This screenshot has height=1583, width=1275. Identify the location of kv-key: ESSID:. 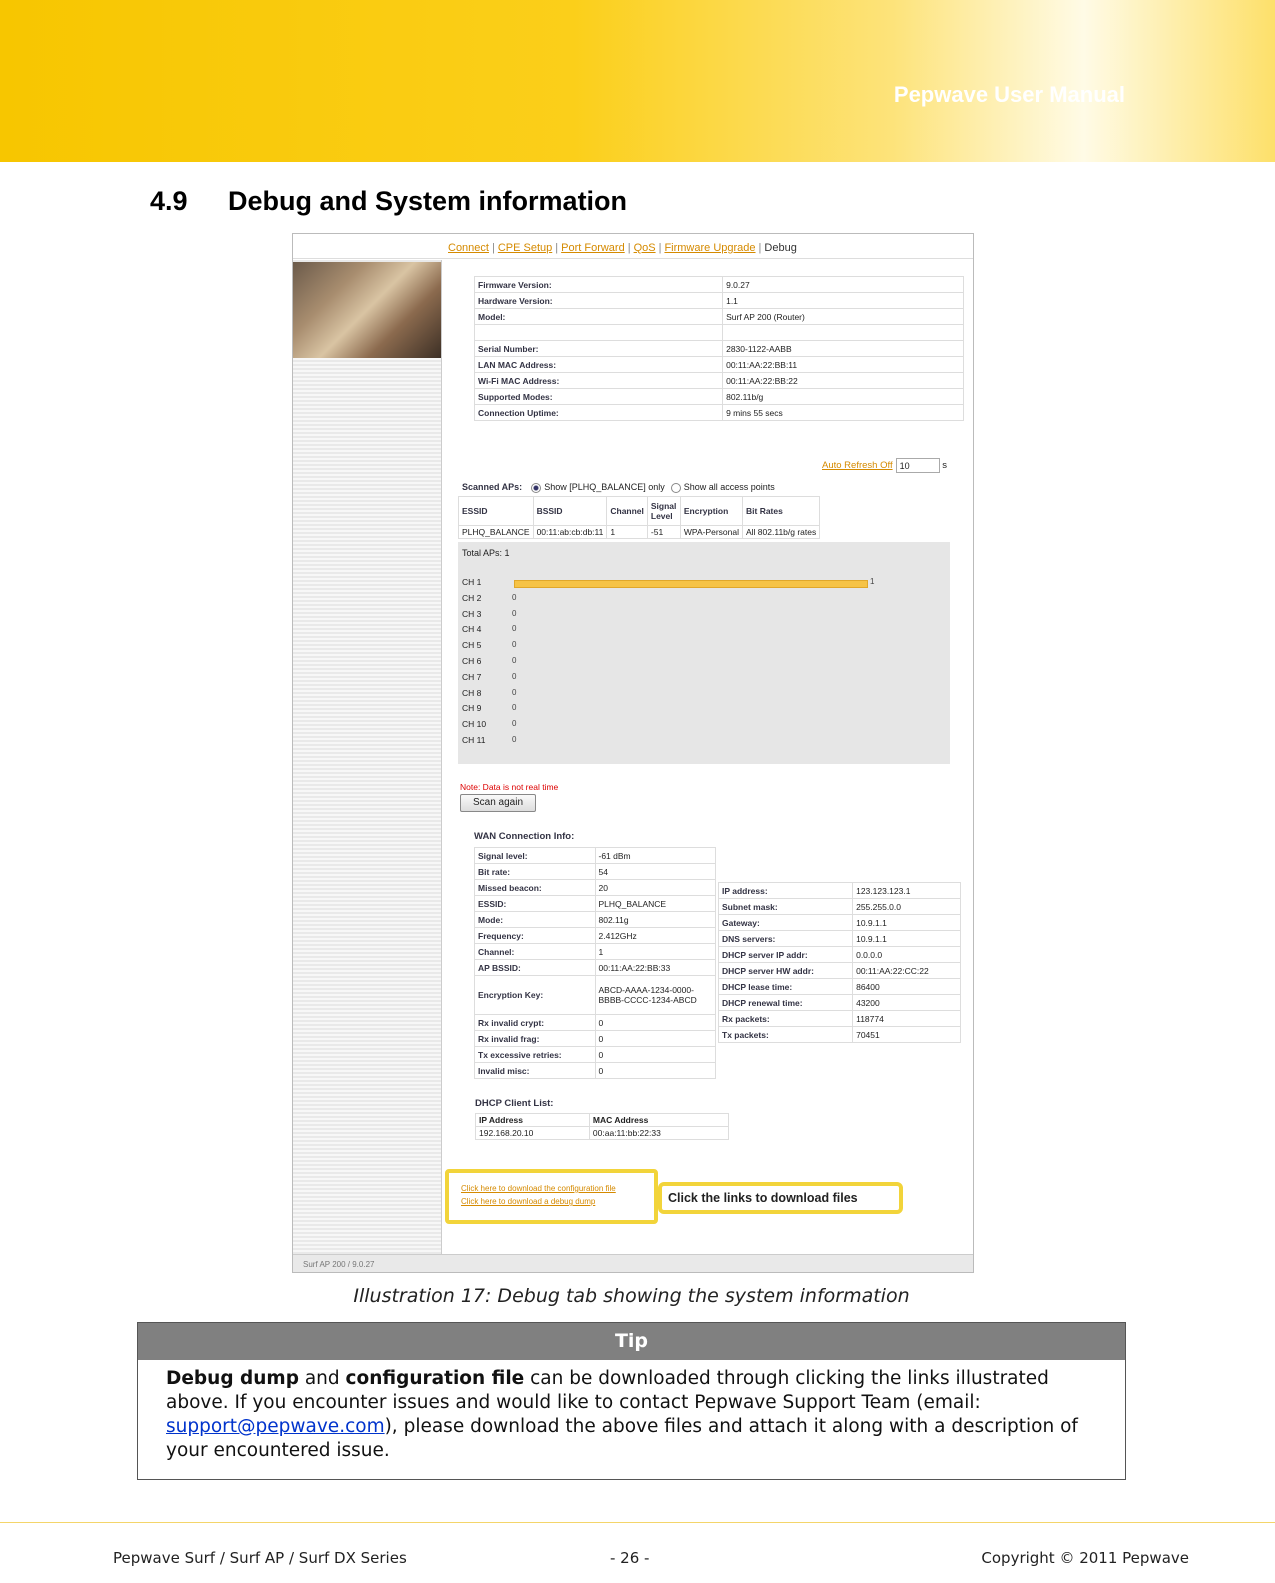
(535, 903).